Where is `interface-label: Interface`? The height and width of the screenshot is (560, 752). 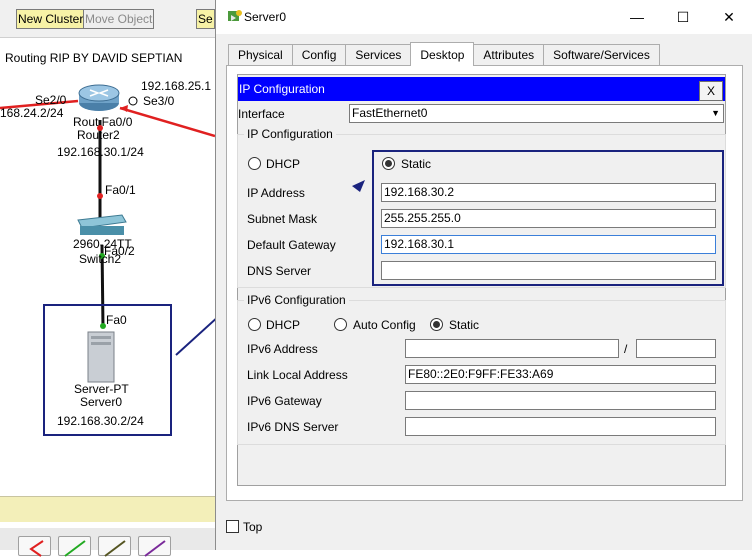
interface-label: Interface is located at coordinates (261, 114).